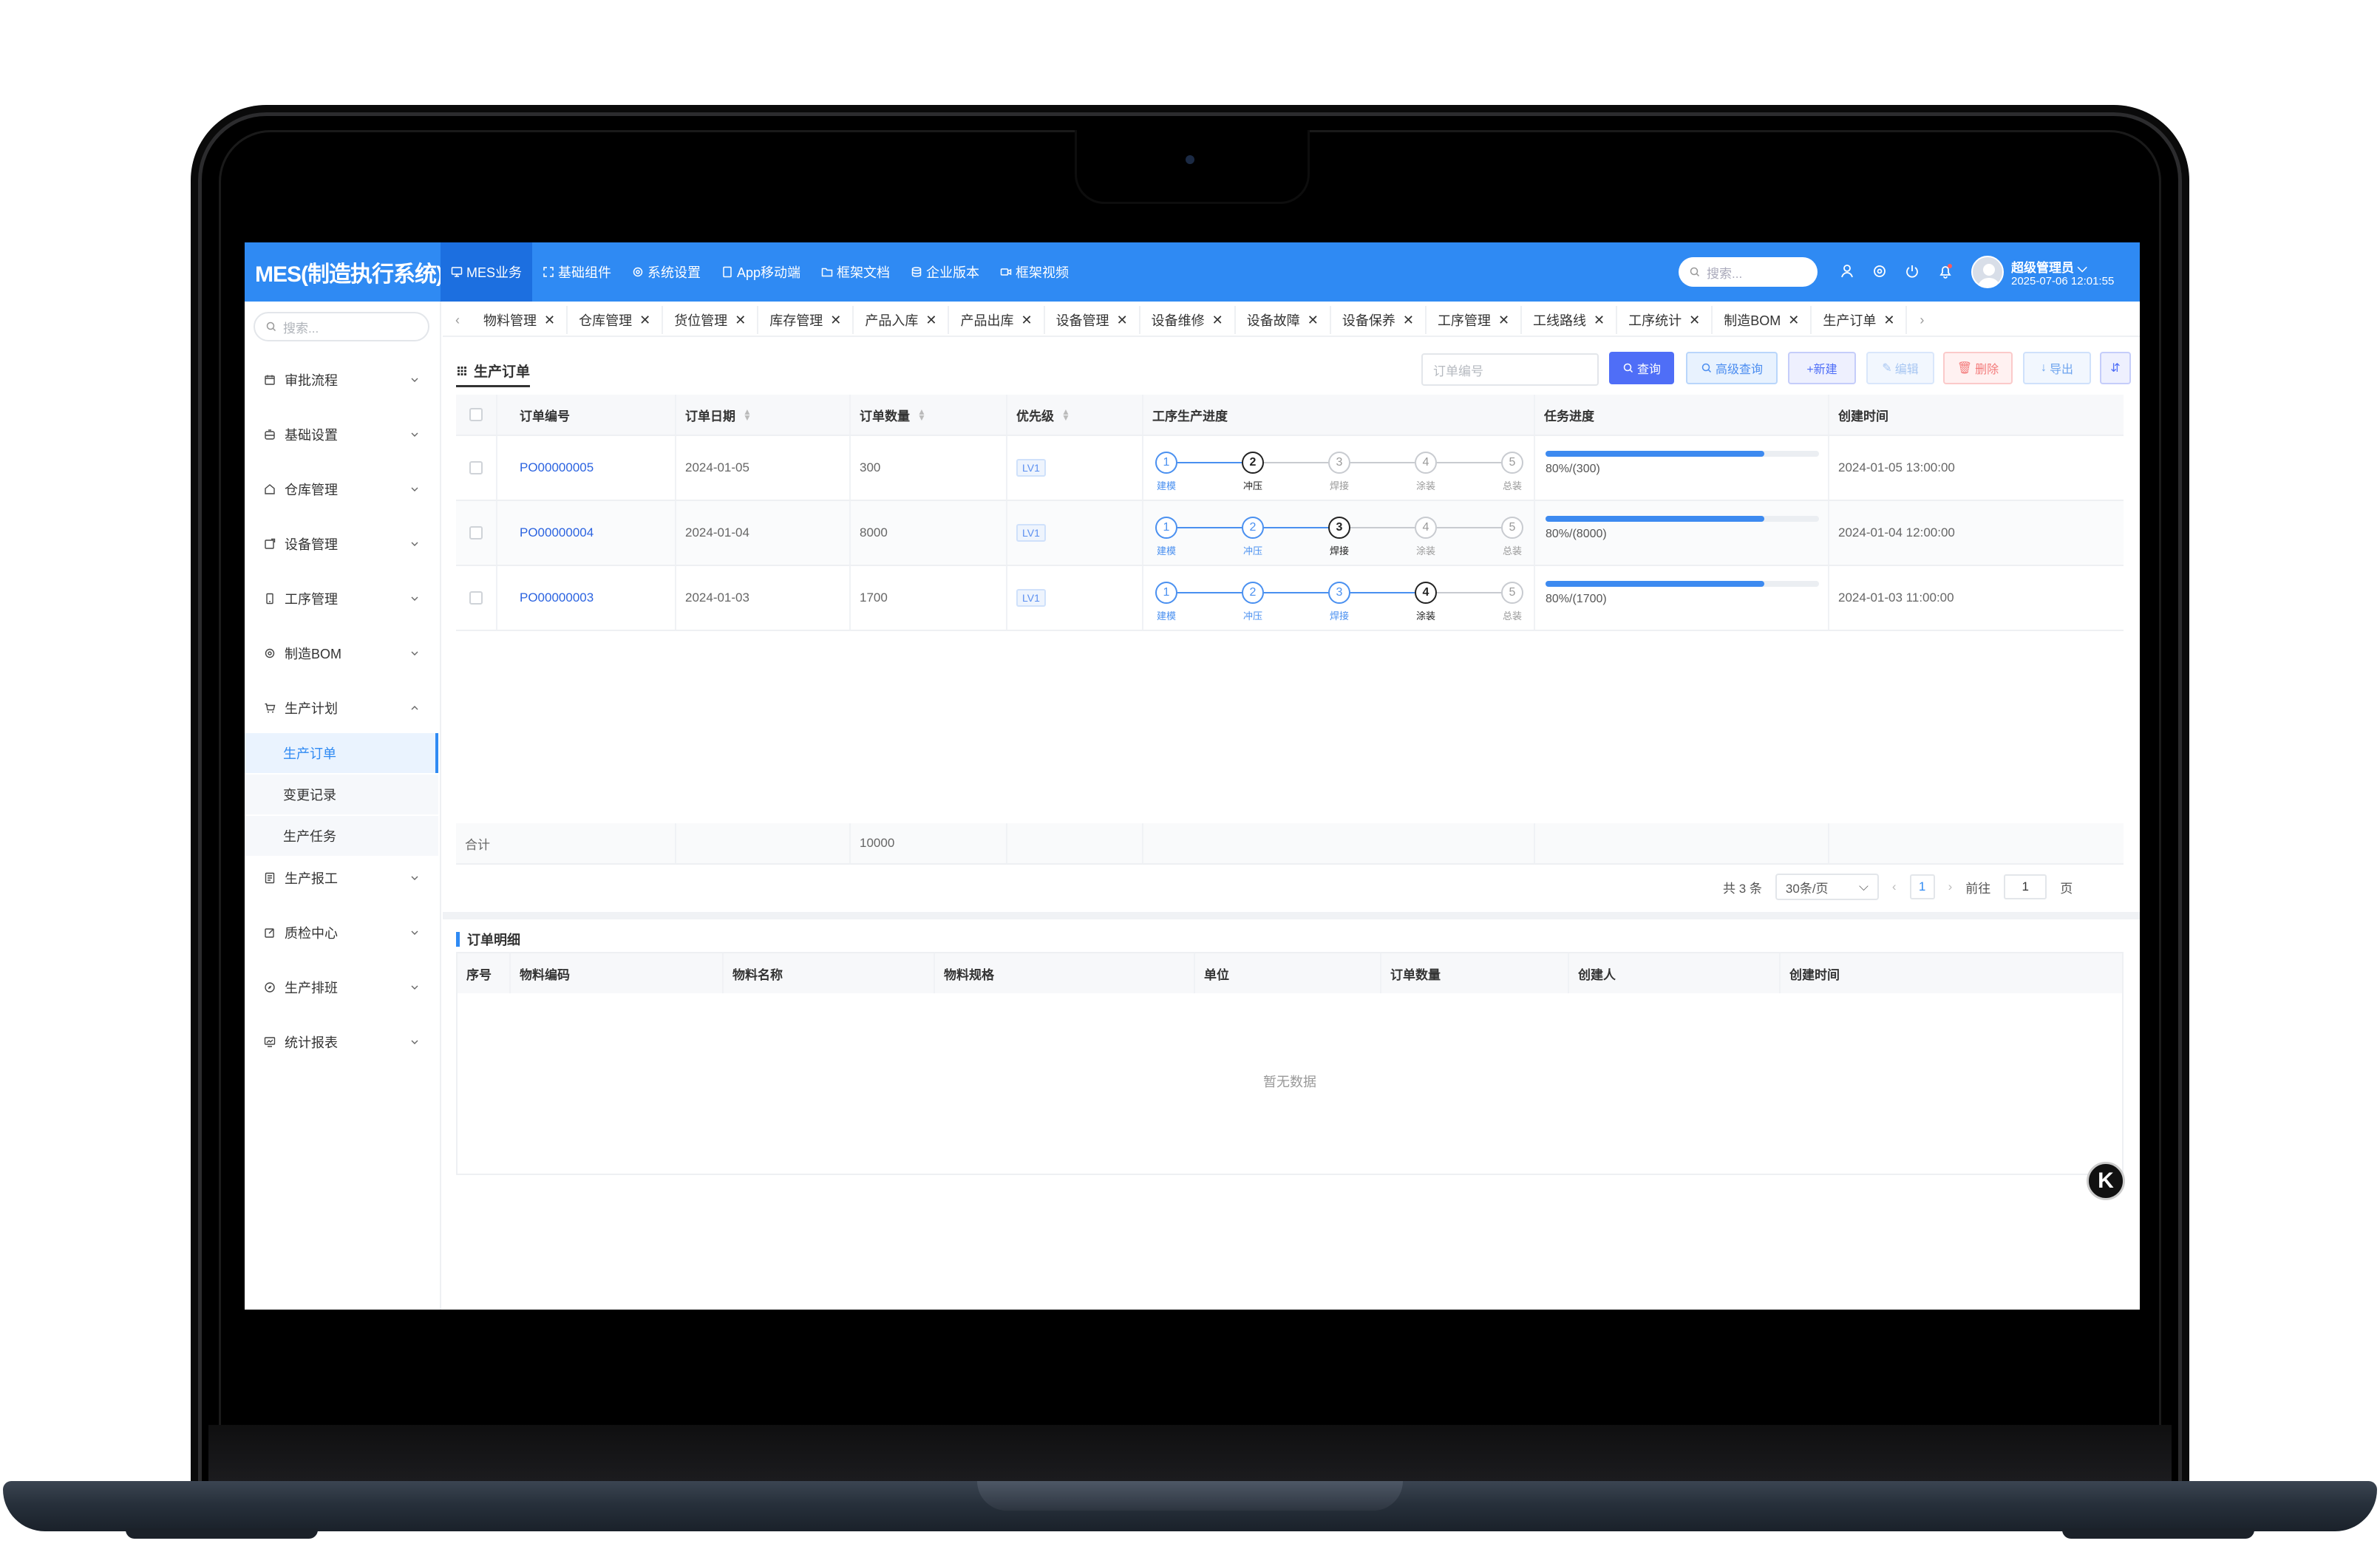 The height and width of the screenshot is (1552, 2380). I want to click on bell-icon, so click(1945, 271).